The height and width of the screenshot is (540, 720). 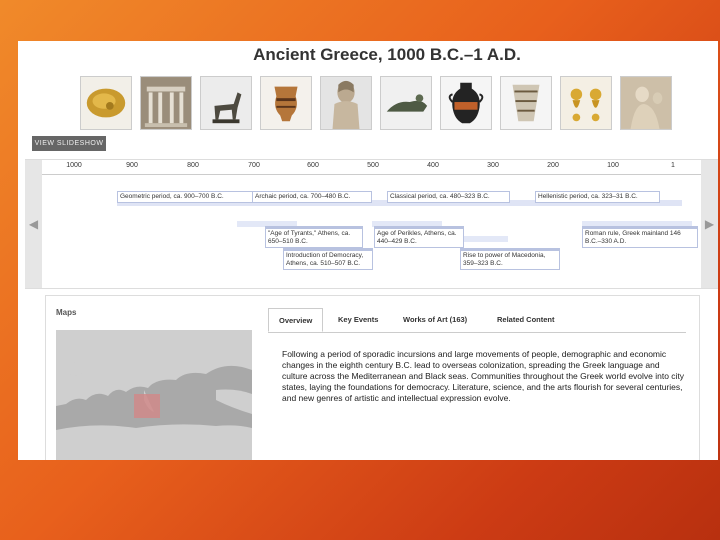 What do you see at coordinates (387, 54) in the screenshot?
I see `page-title: Ancient Greece, 1000 B.C.–1 A.D.` at bounding box center [387, 54].